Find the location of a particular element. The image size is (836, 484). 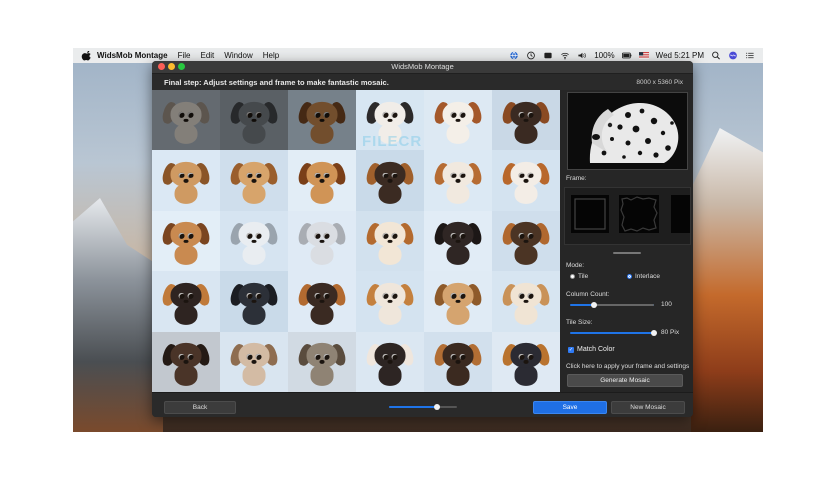

flag-icon is located at coordinates (643, 55).